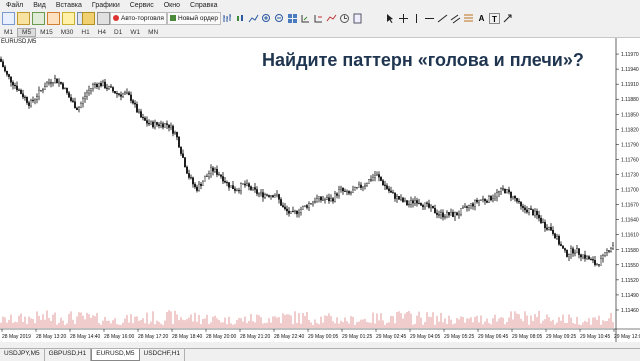  Describe the element at coordinates (135, 32) in the screenshot. I see `timeframe-w1: W1` at that location.